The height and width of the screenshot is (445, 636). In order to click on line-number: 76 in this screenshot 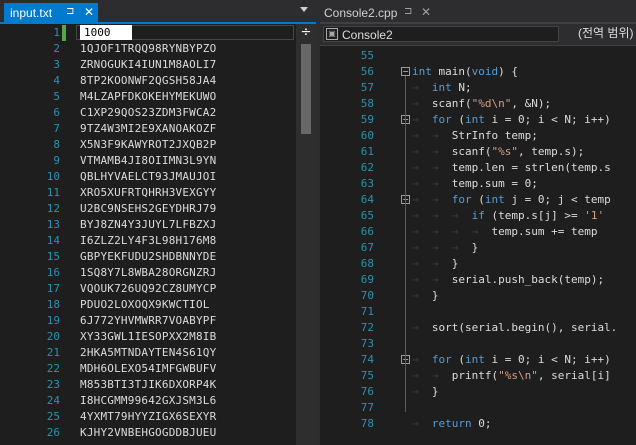, I will do `click(367, 391)`.